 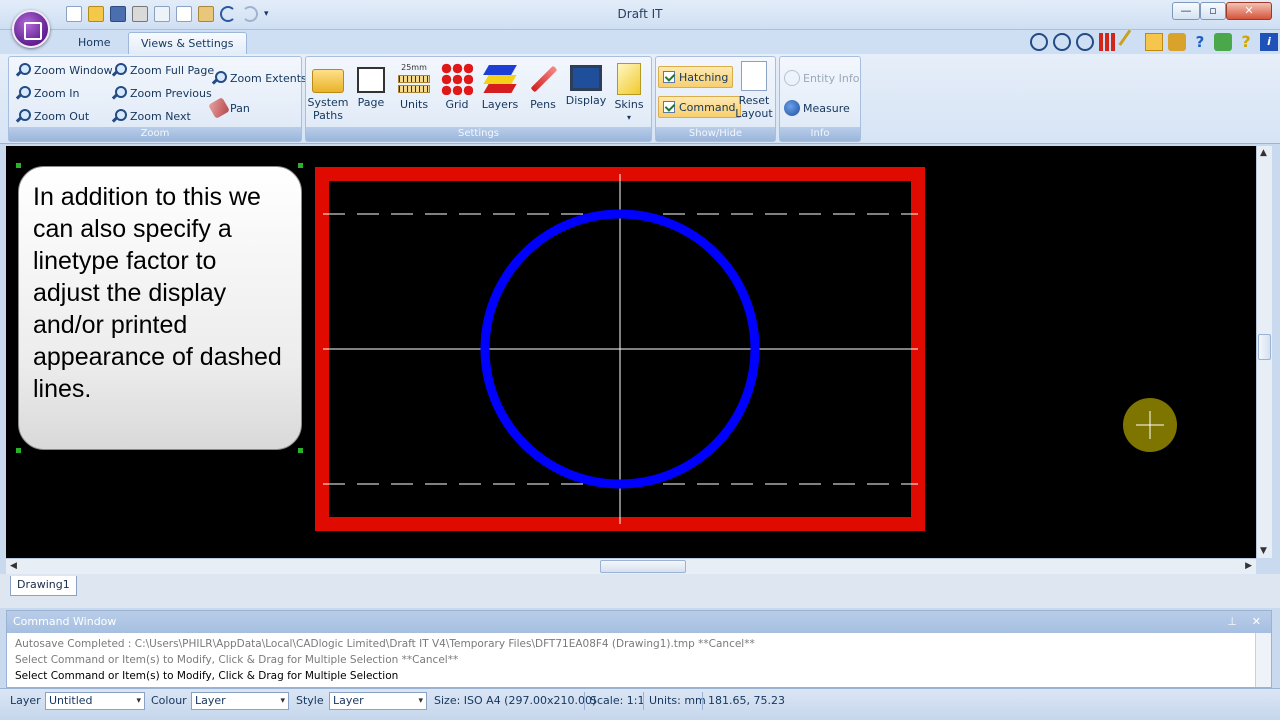 I want to click on layer-select: Untitled, so click(x=95, y=701).